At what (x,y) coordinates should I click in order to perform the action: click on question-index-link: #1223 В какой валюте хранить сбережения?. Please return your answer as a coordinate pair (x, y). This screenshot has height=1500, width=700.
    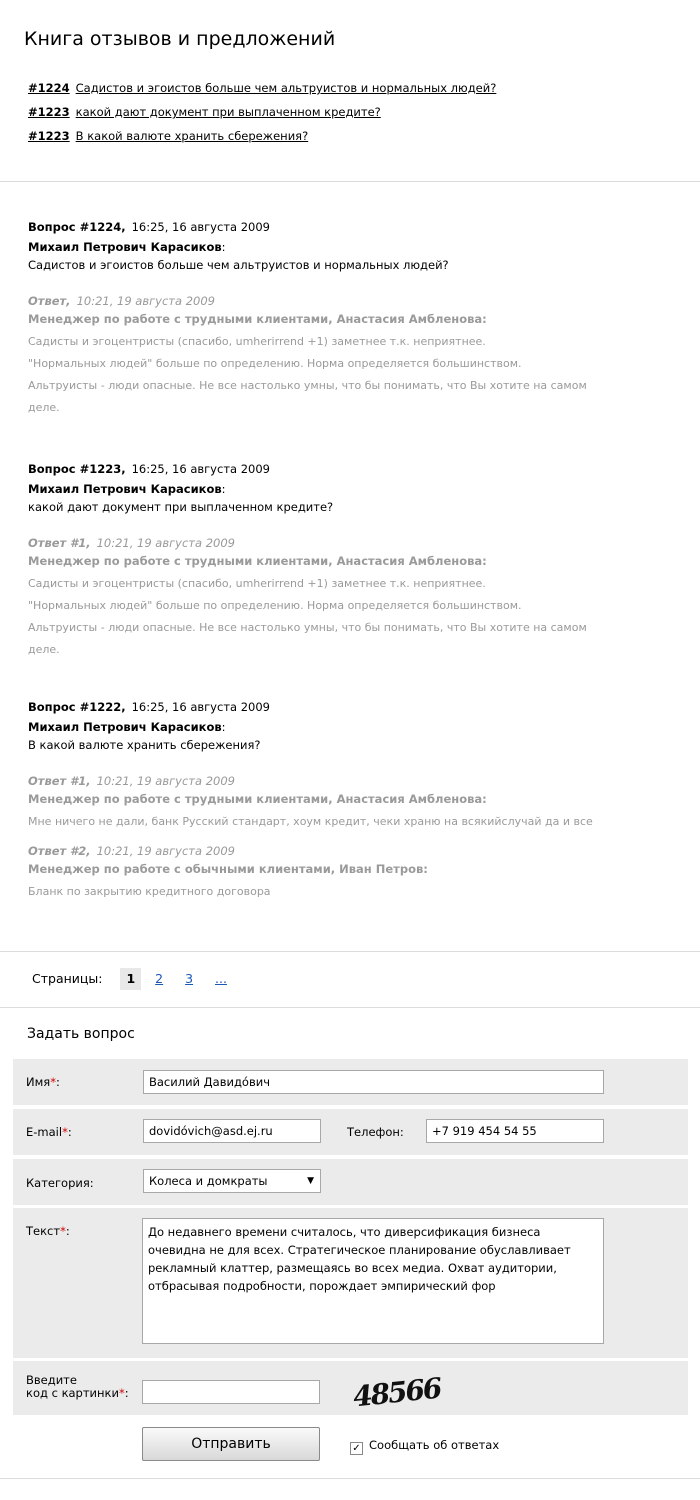
    Looking at the image, I should click on (168, 136).